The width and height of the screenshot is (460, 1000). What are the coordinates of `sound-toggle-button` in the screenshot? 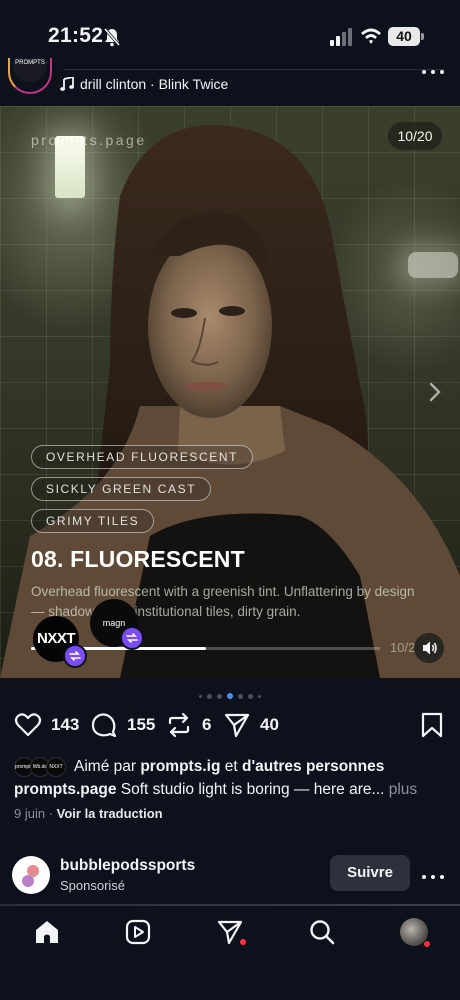 It's located at (429, 648).